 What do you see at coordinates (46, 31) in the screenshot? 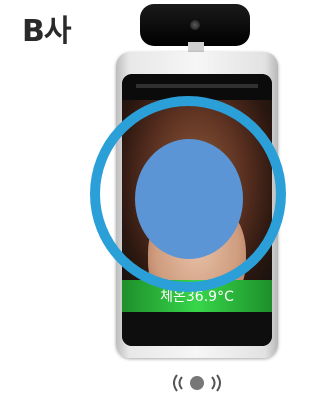
I see `brand-label: B사` at bounding box center [46, 31].